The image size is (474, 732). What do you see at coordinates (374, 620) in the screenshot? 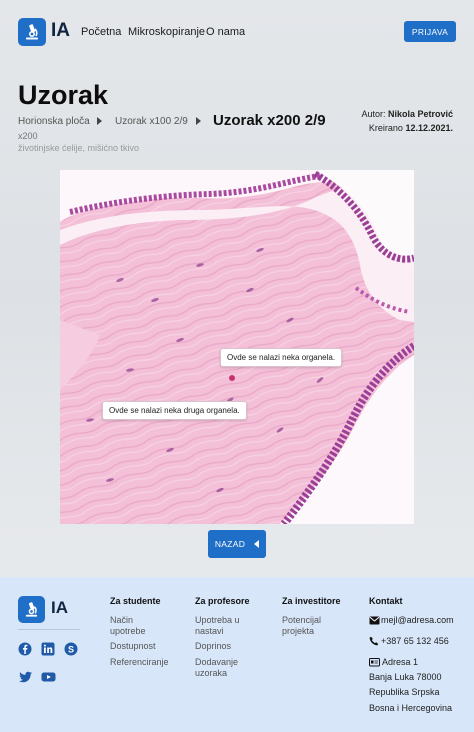
I see `mail-icon` at bounding box center [374, 620].